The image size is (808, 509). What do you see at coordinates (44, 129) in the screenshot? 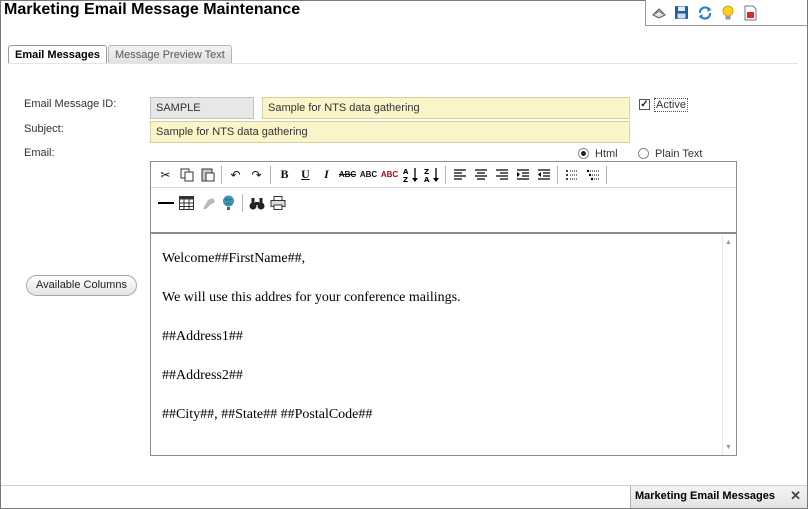
I see `subject-label: Subject:` at bounding box center [44, 129].